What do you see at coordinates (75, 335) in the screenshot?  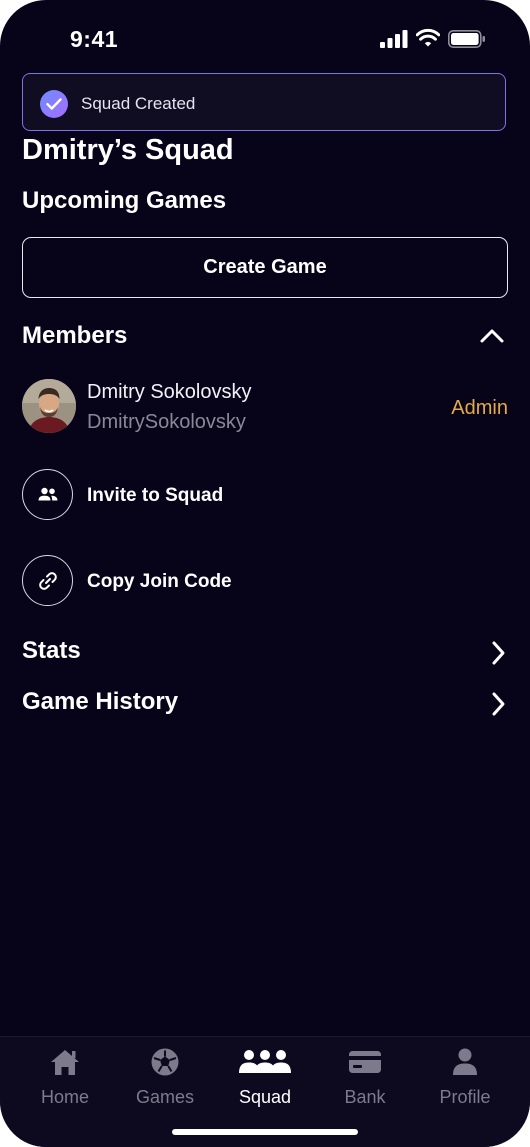 I see `members-heading: Members` at bounding box center [75, 335].